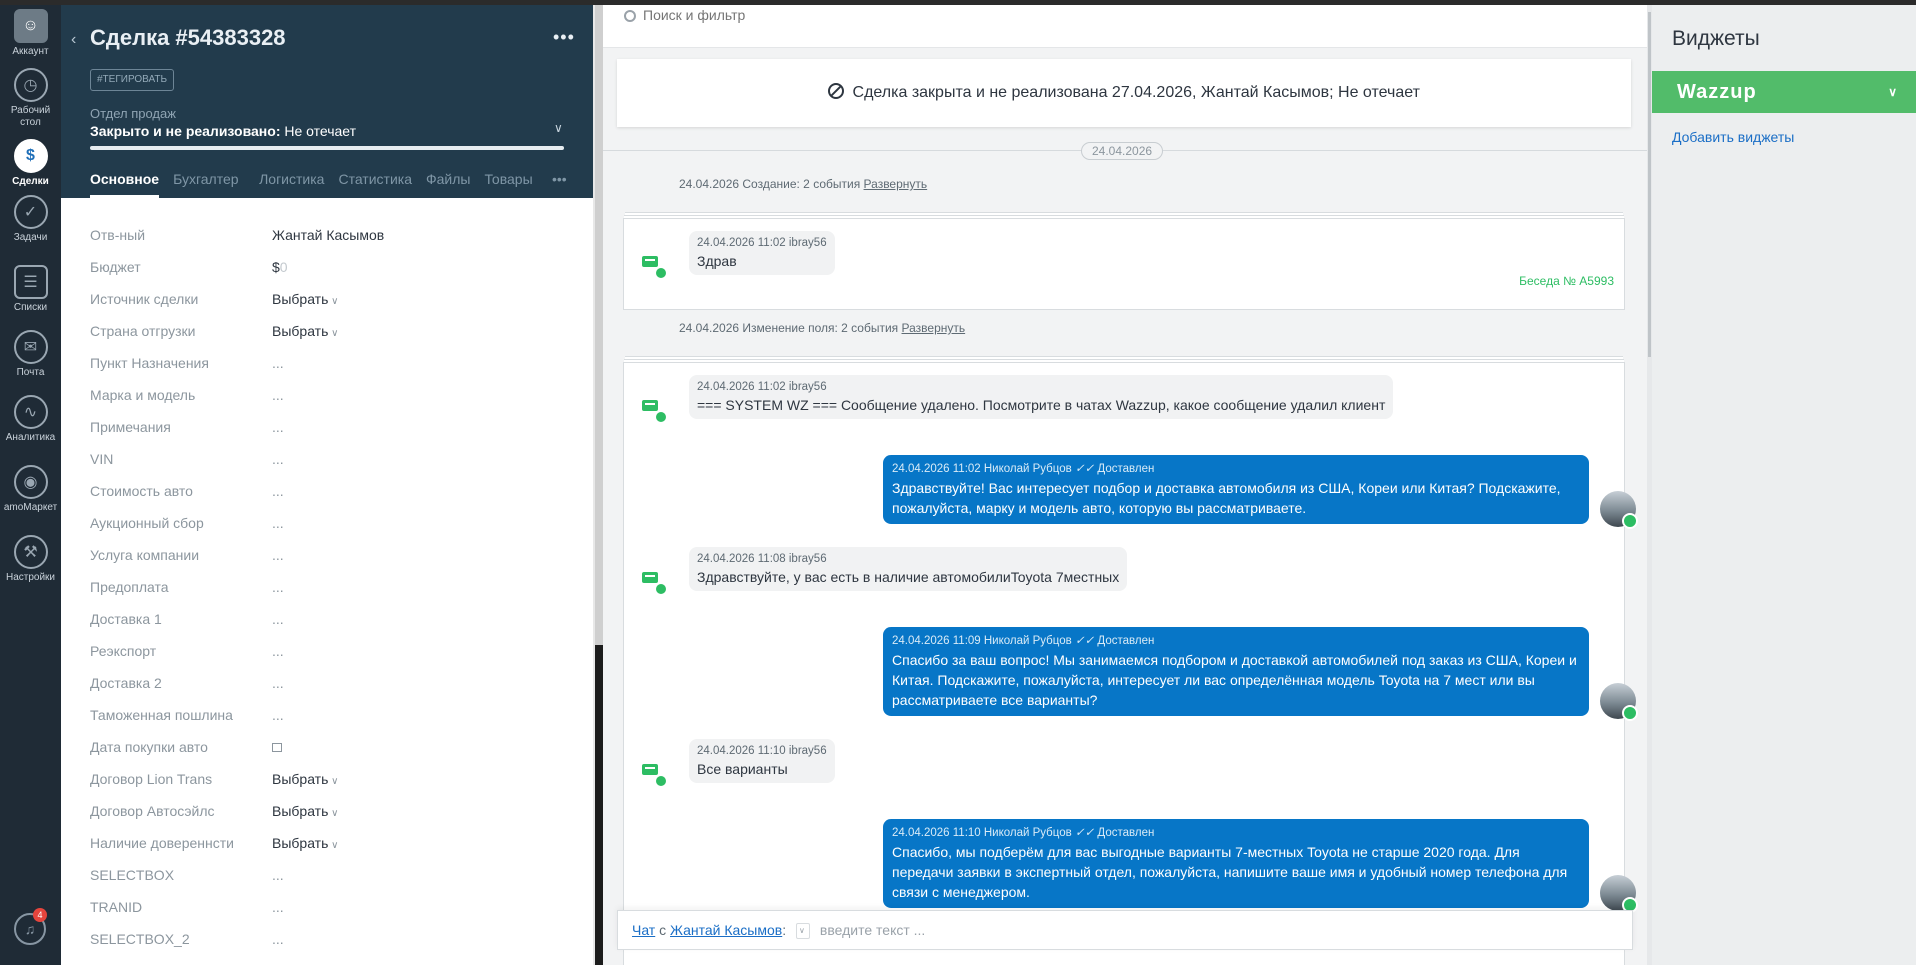  Describe the element at coordinates (448, 184) in the screenshot. I see `tab-files: Файлы` at that location.